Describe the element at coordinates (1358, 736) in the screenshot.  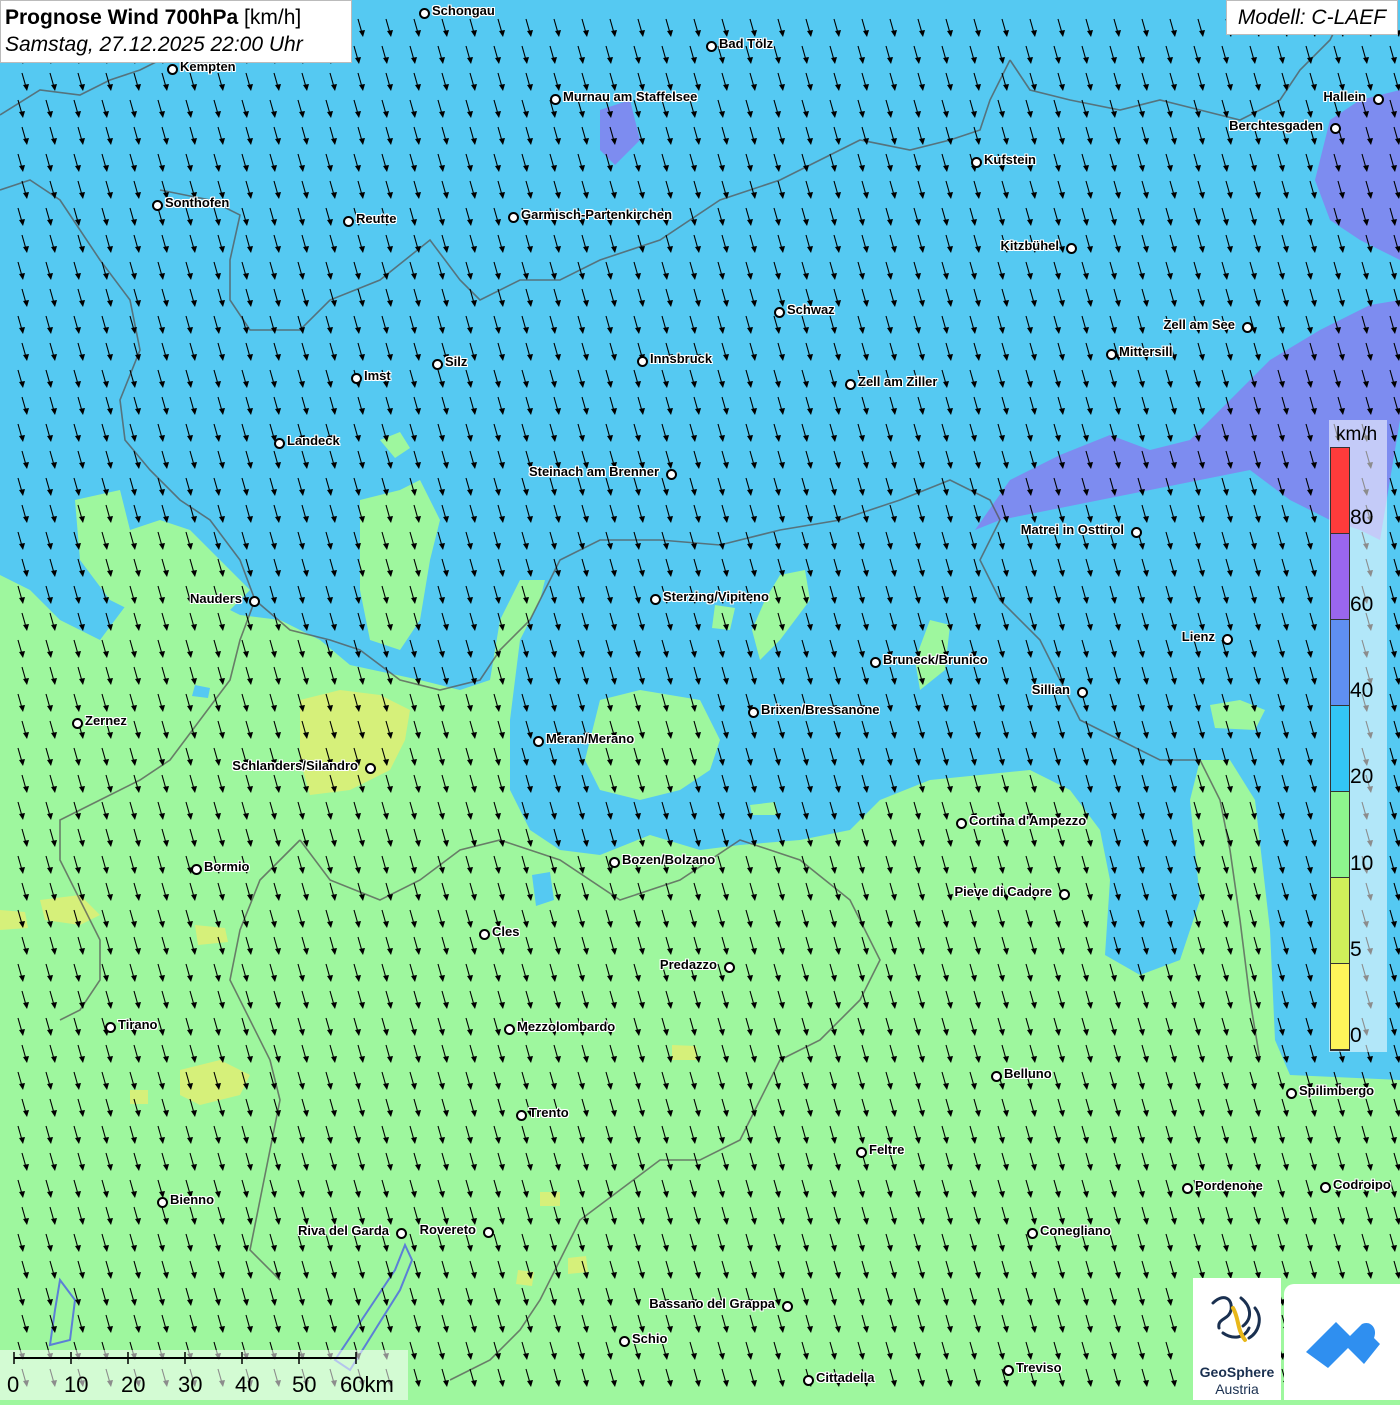
I see `color-legend: km/h 806040201050` at that location.